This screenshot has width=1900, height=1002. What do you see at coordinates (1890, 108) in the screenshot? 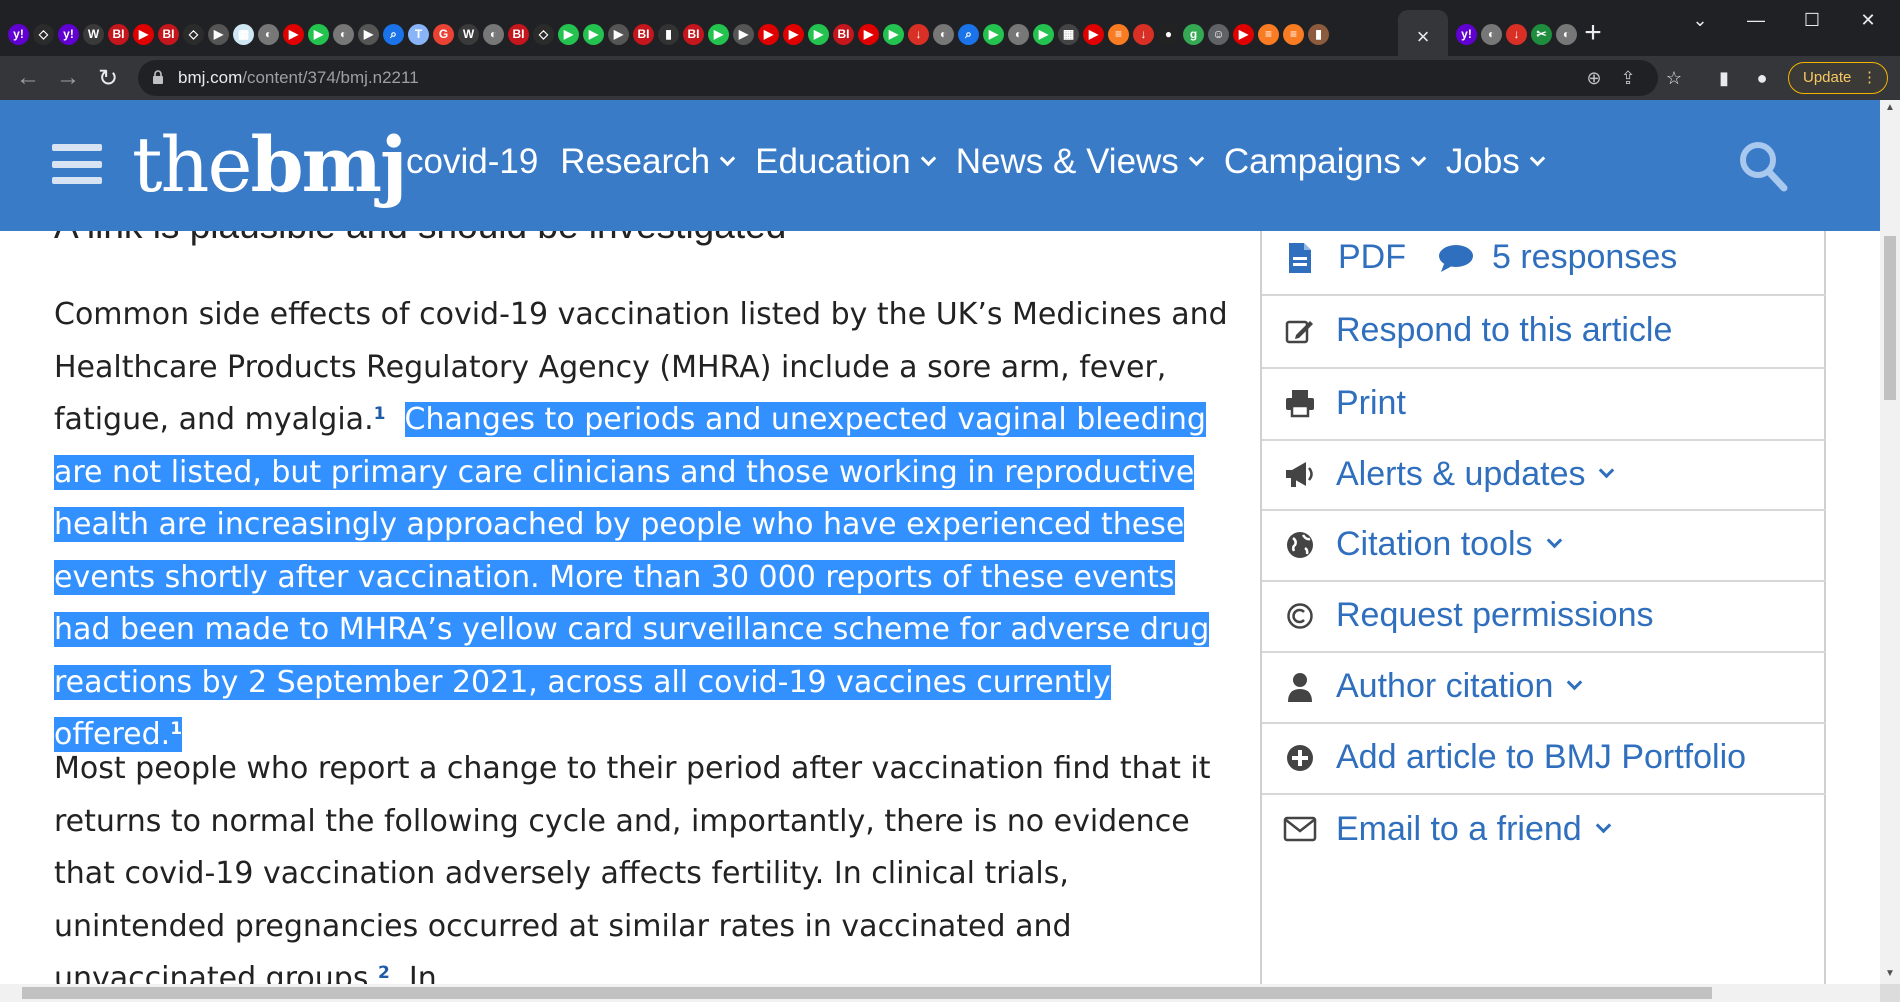
I see `scroll-up-arrow: ▲` at bounding box center [1890, 108].